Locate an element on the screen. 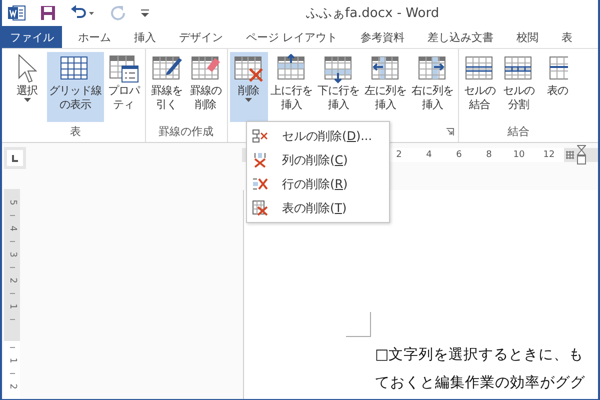 The width and height of the screenshot is (600, 400). delete-row-icon is located at coordinates (260, 184).